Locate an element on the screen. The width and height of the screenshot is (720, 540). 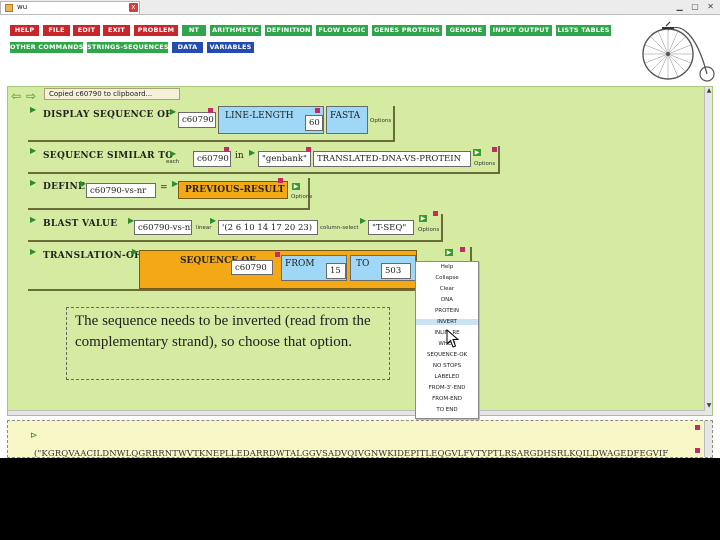
menu-file: FILE is located at coordinates (56, 30).